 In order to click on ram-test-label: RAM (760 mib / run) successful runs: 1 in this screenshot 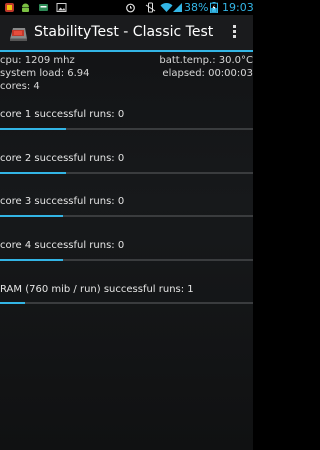, I will do `click(97, 289)`.